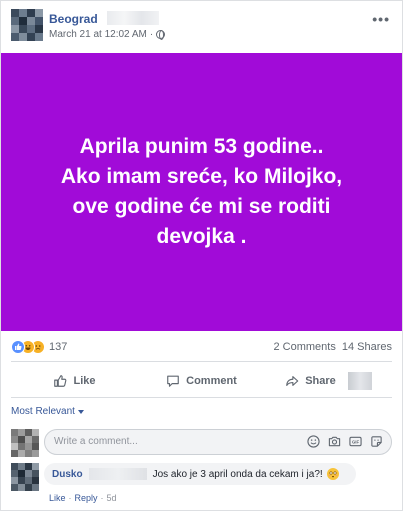 The width and height of the screenshot is (403, 511). What do you see at coordinates (218, 442) in the screenshot?
I see `comment-input: Write a comment... GIF` at bounding box center [218, 442].